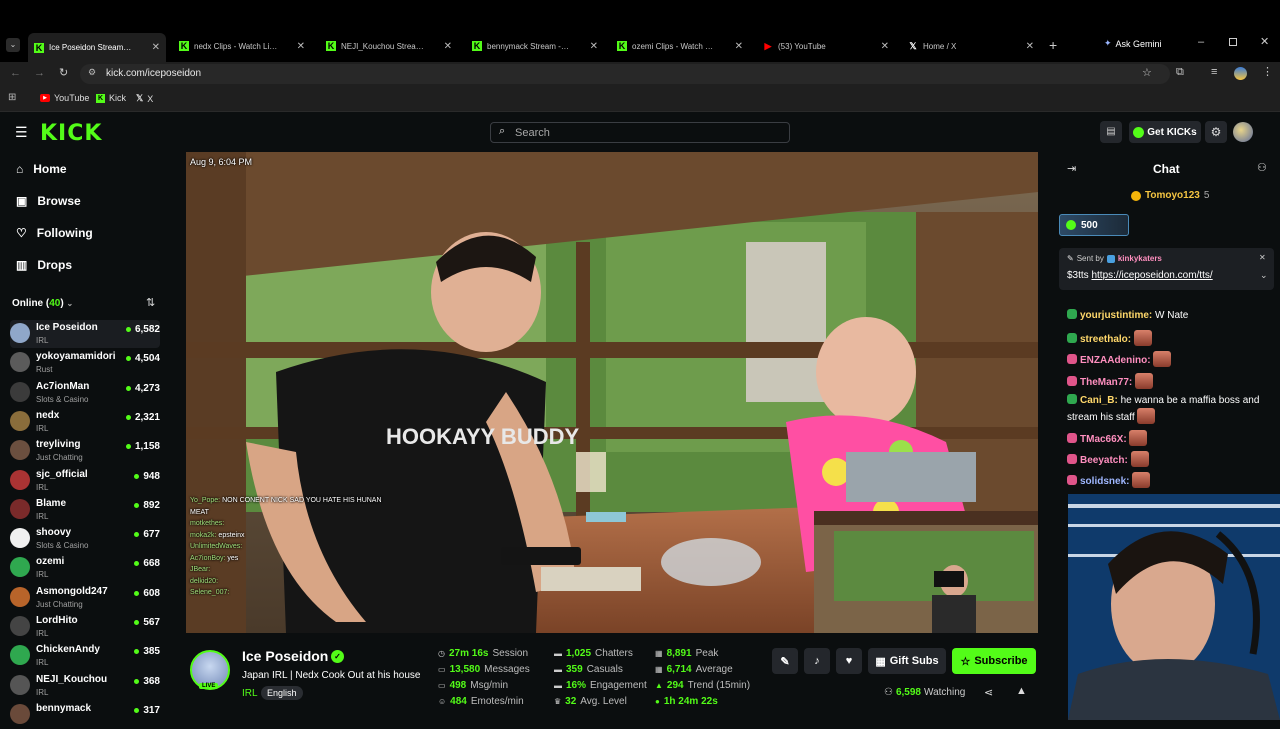 The image size is (1280, 729). I want to click on sort-icon: ⇅, so click(150, 302).